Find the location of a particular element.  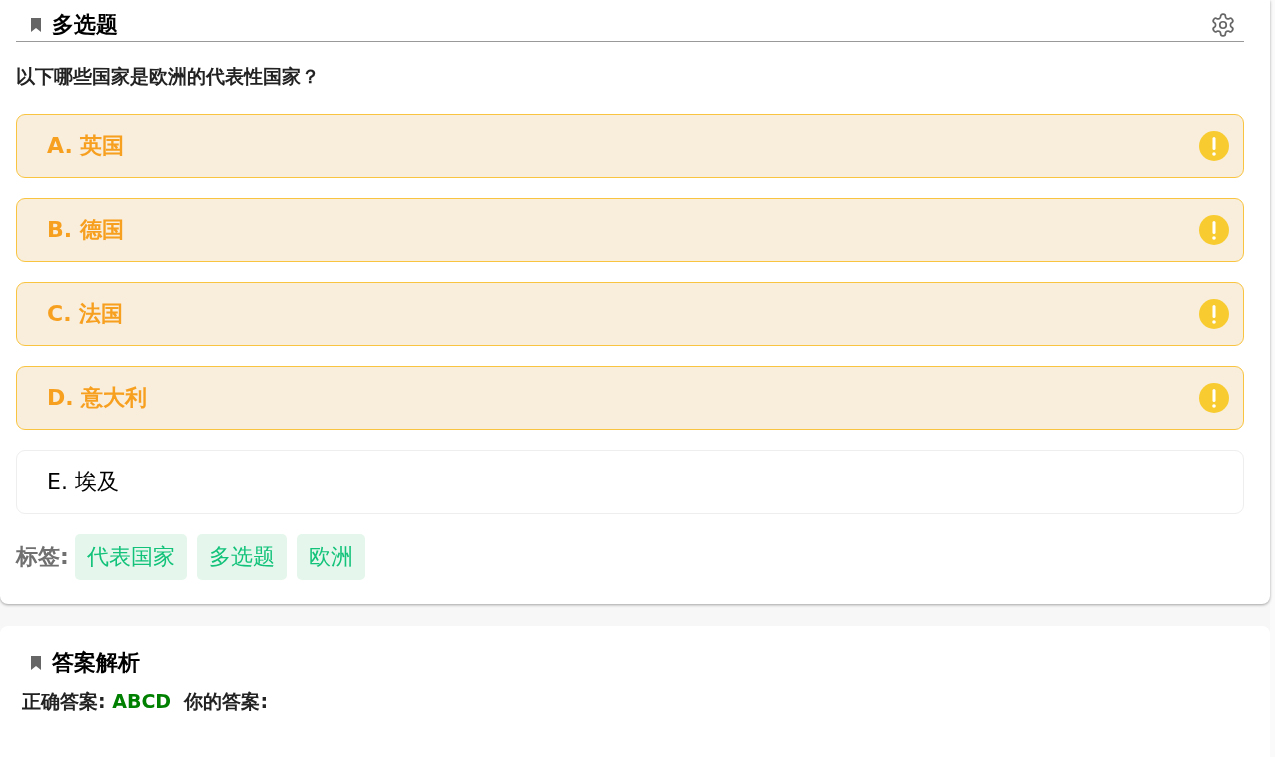

answer-option: B. 德国 is located at coordinates (630, 230).